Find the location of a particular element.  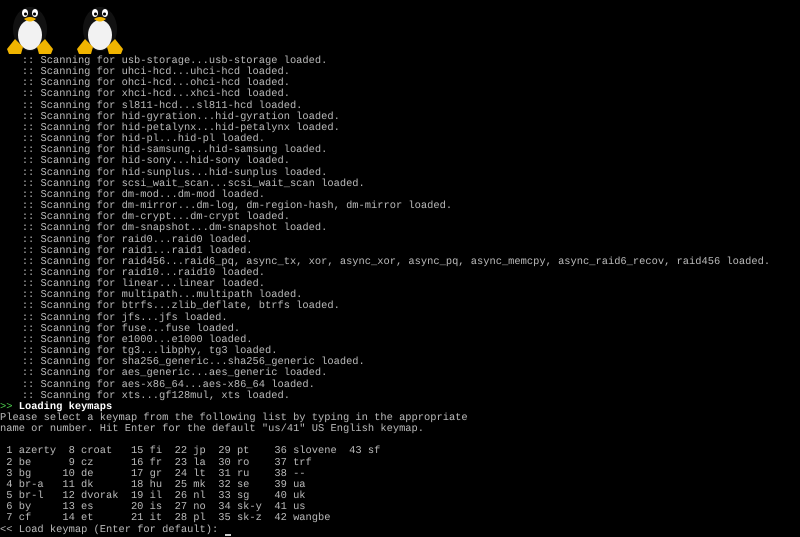

log-line: Scanning for tg3...libphy, tg3 loaded. is located at coordinates (159, 352).